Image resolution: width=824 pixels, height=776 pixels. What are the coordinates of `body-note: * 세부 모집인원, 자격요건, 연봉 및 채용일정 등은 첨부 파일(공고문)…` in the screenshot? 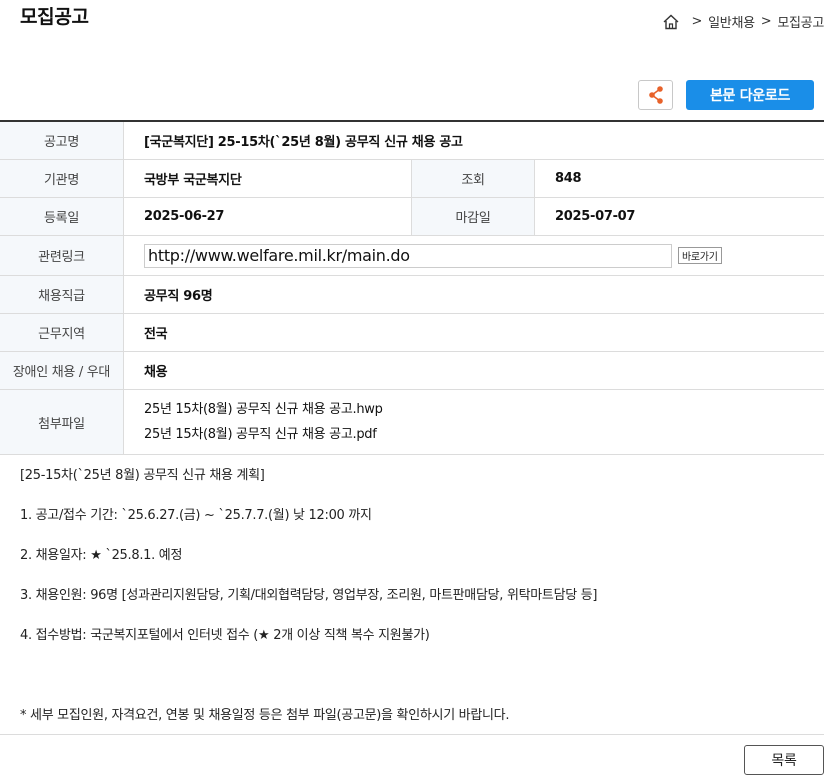 It's located at (265, 715).